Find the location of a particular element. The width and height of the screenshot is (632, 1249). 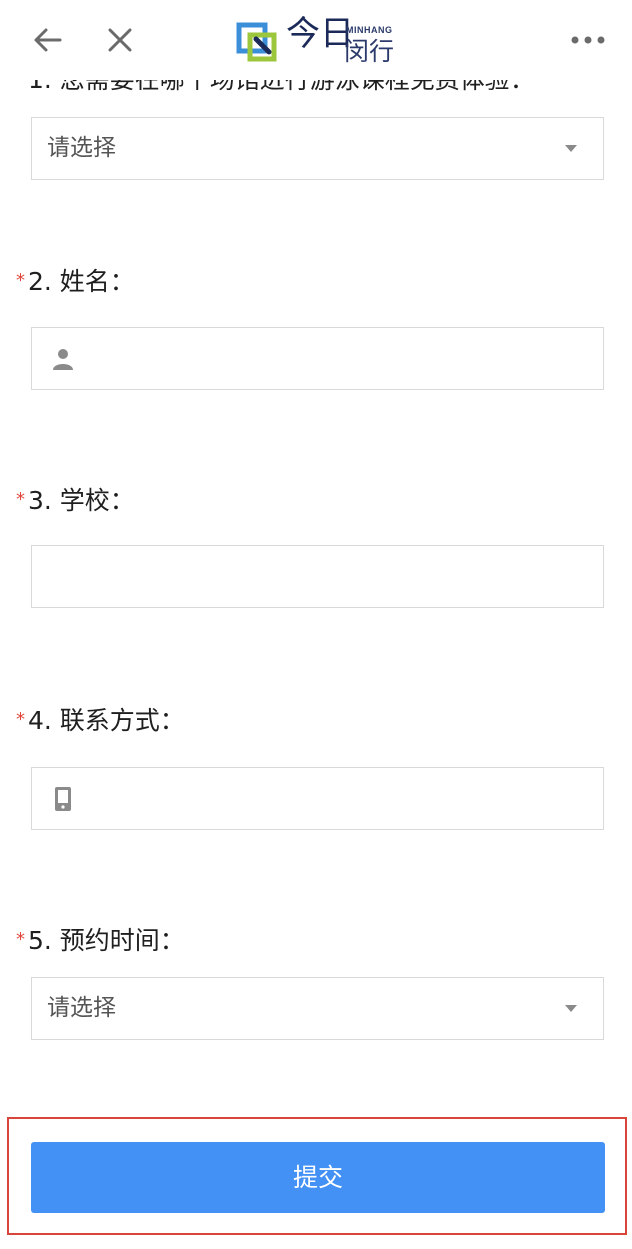

venue-select: 请选择 is located at coordinates (317, 148).